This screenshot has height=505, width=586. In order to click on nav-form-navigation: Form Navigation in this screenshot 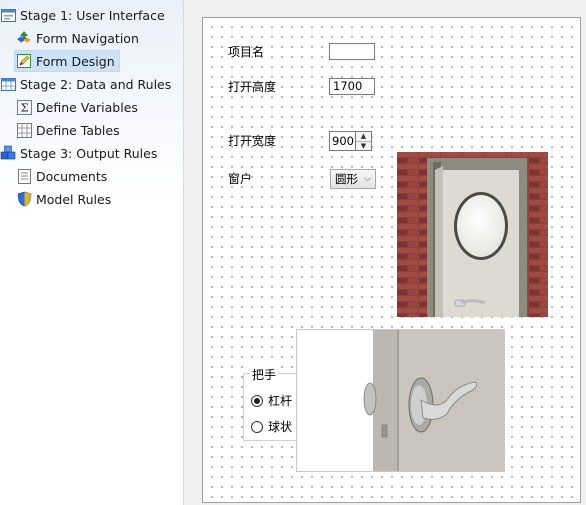, I will do `click(77, 38)`.